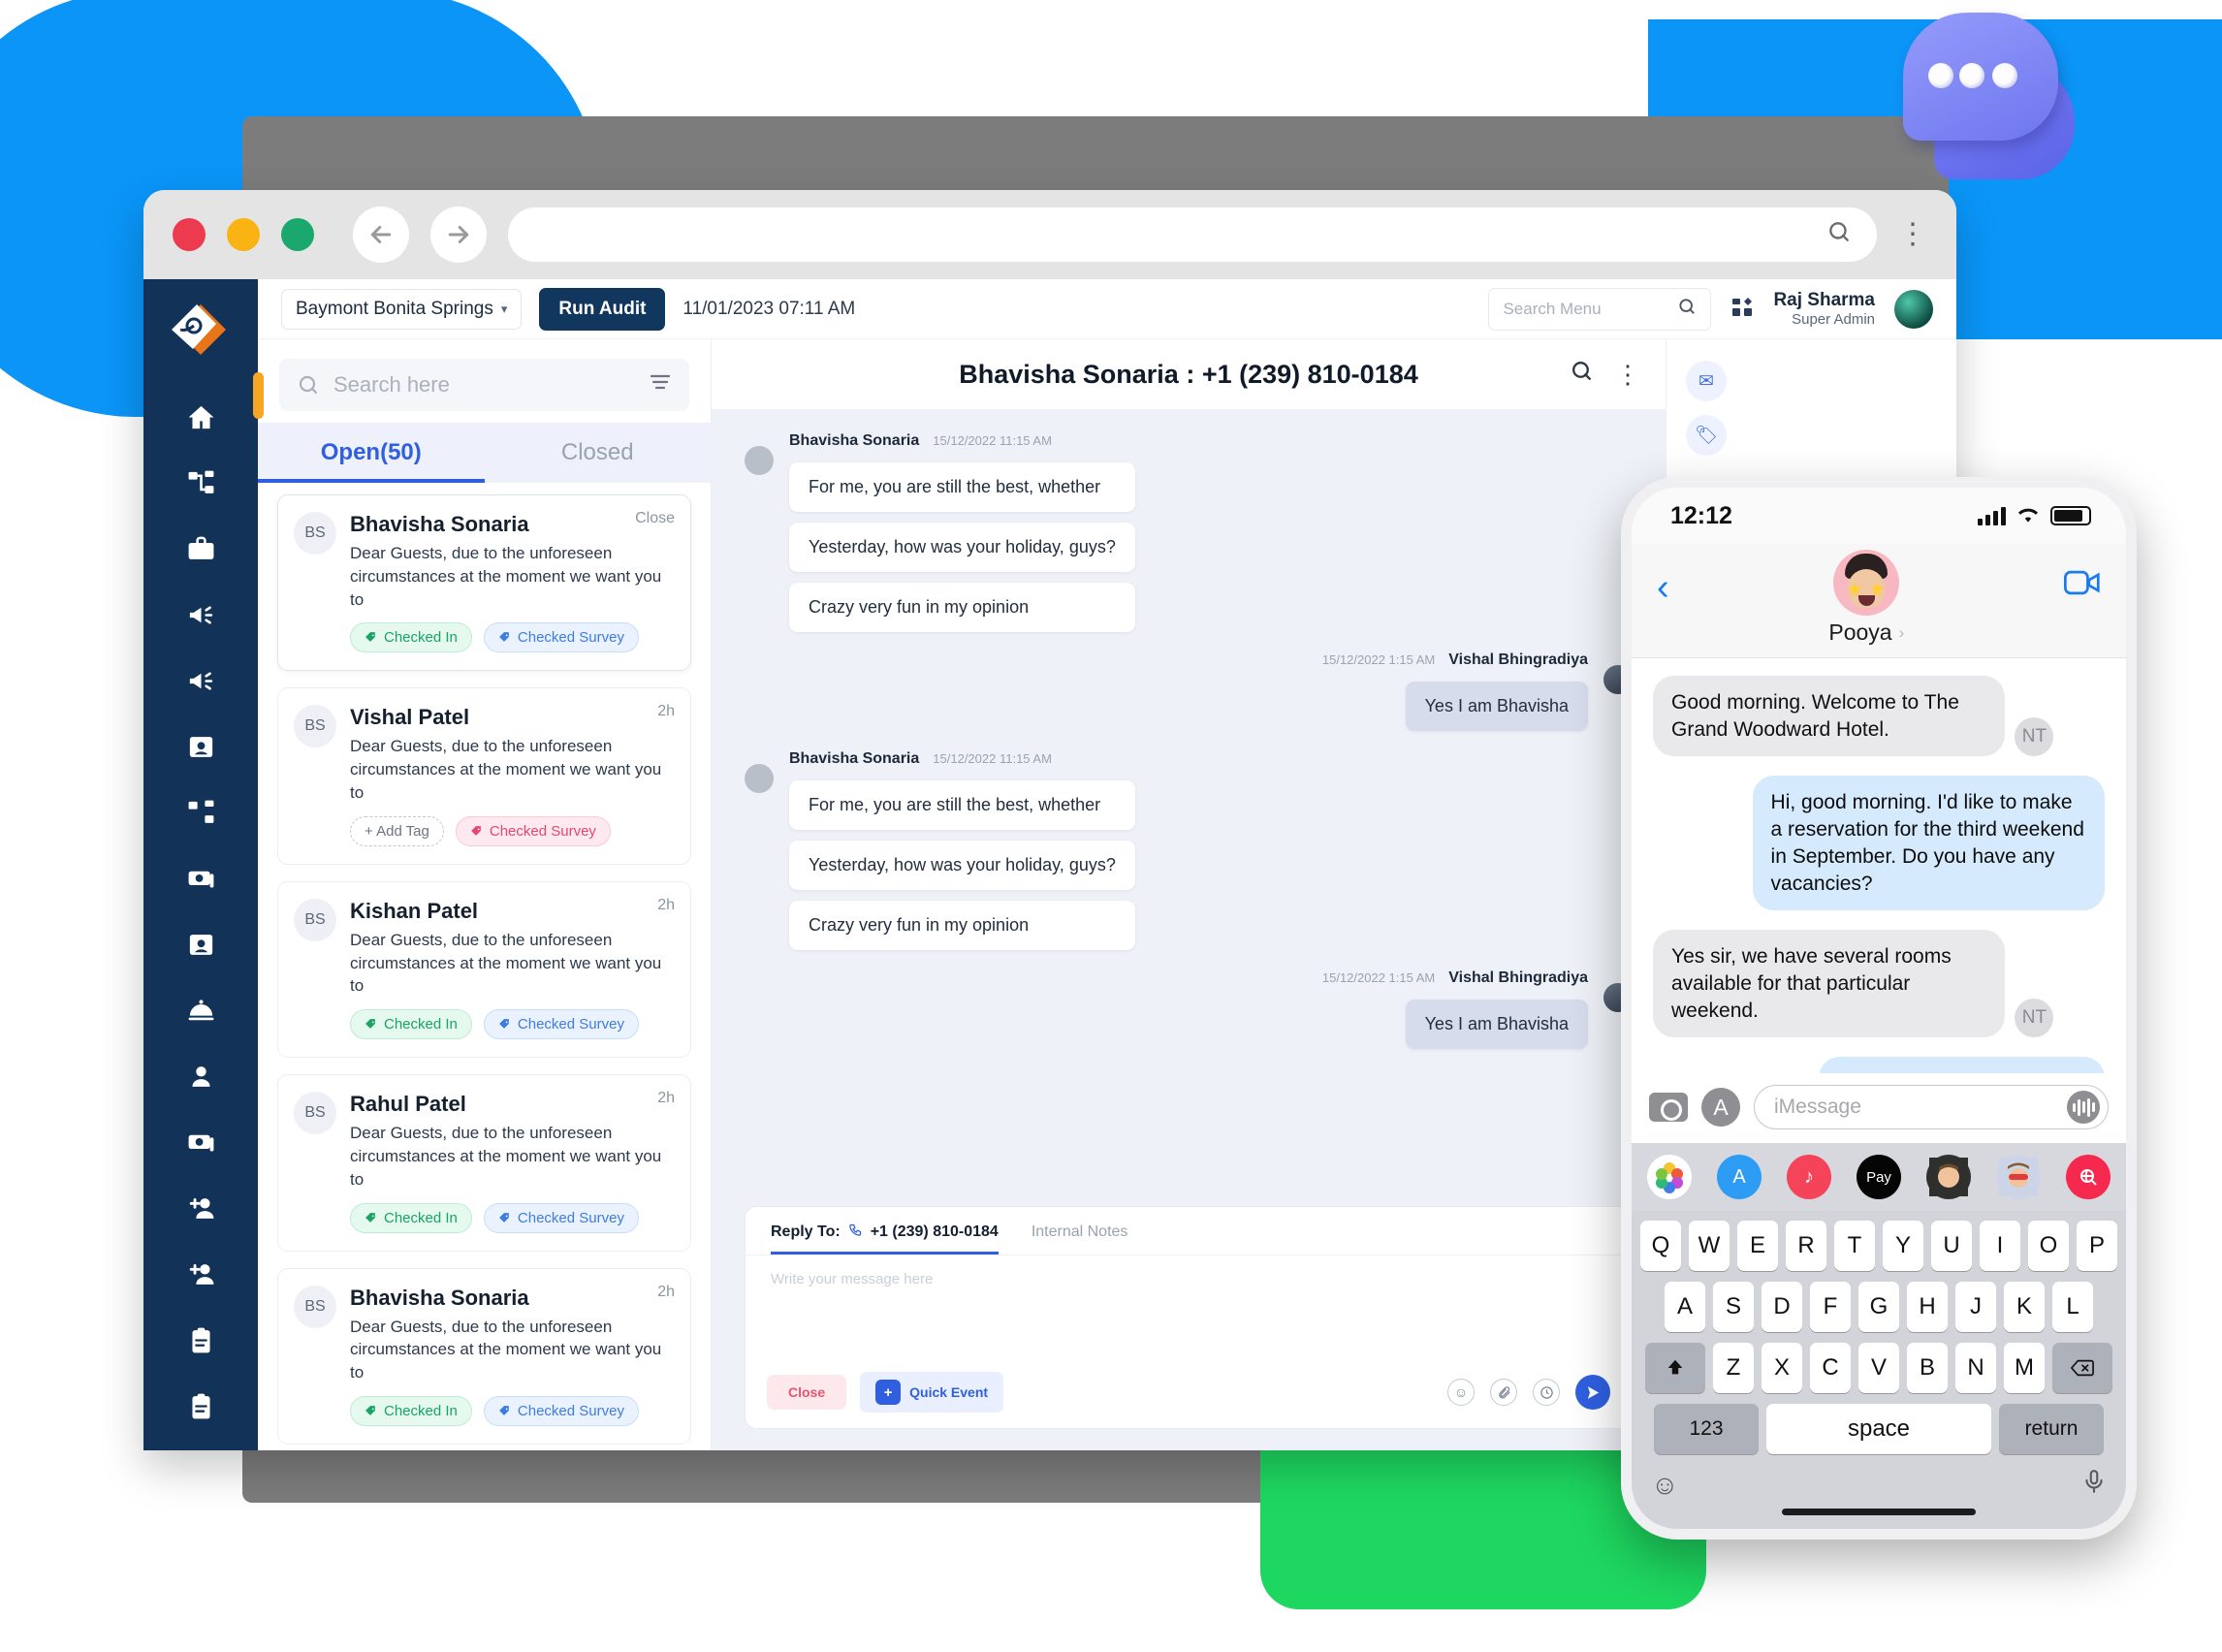  What do you see at coordinates (1685, 1307) in the screenshot?
I see `key-a: A` at bounding box center [1685, 1307].